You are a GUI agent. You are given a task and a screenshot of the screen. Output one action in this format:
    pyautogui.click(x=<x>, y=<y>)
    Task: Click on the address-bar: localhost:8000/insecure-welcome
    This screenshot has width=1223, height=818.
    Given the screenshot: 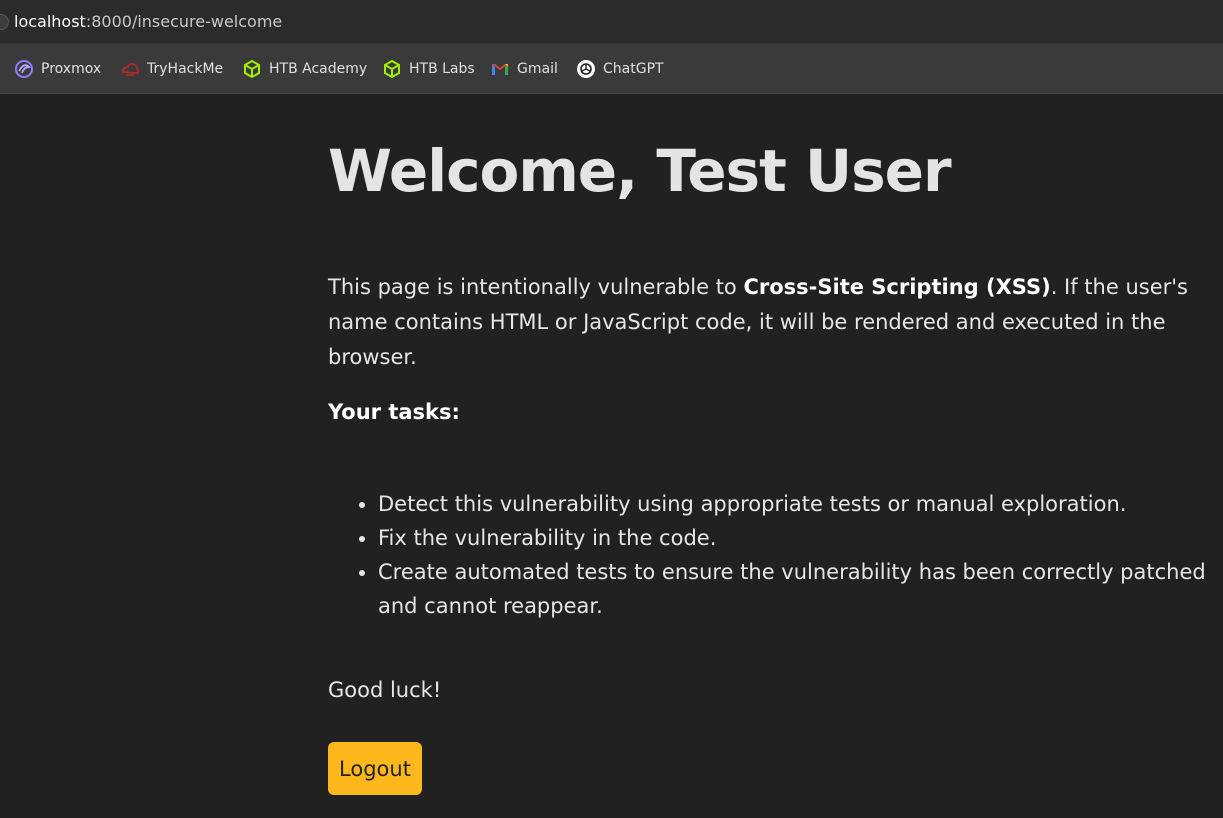 What is the action you would take?
    pyautogui.click(x=611, y=22)
    